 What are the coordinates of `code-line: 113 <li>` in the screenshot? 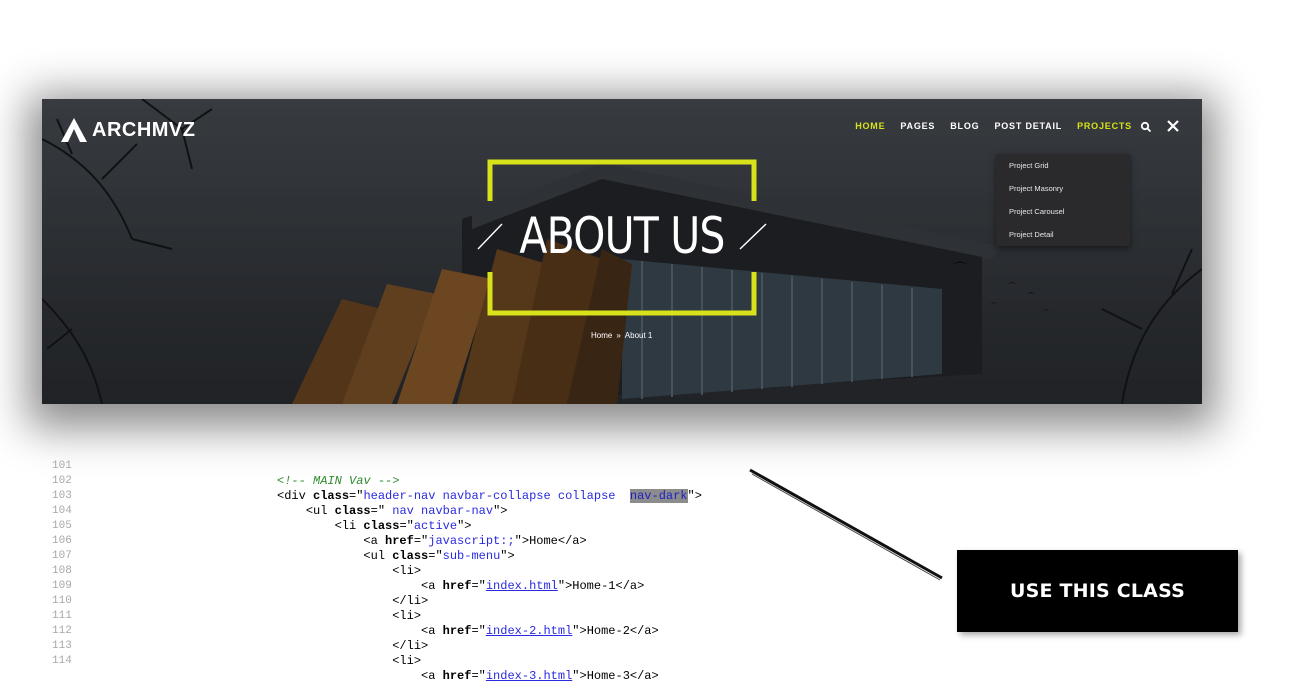 It's located at (237, 654).